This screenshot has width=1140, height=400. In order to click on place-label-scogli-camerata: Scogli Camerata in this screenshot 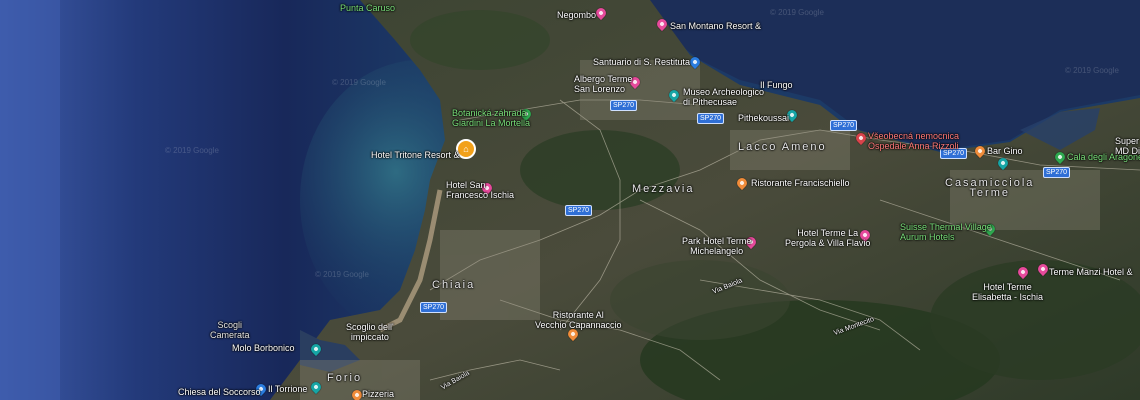, I will do `click(230, 330)`.